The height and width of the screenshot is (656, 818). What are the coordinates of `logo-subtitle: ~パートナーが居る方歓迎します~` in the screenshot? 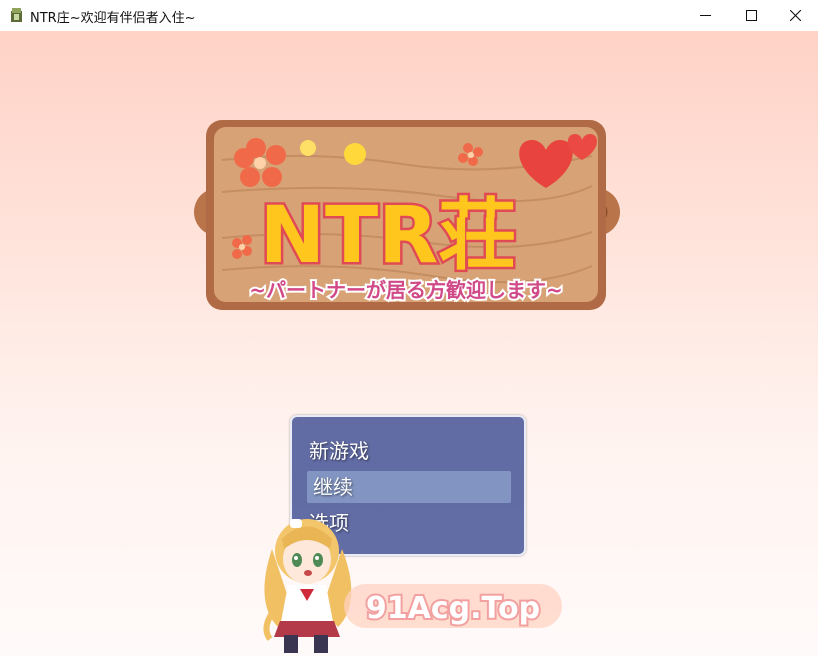 It's located at (406, 290).